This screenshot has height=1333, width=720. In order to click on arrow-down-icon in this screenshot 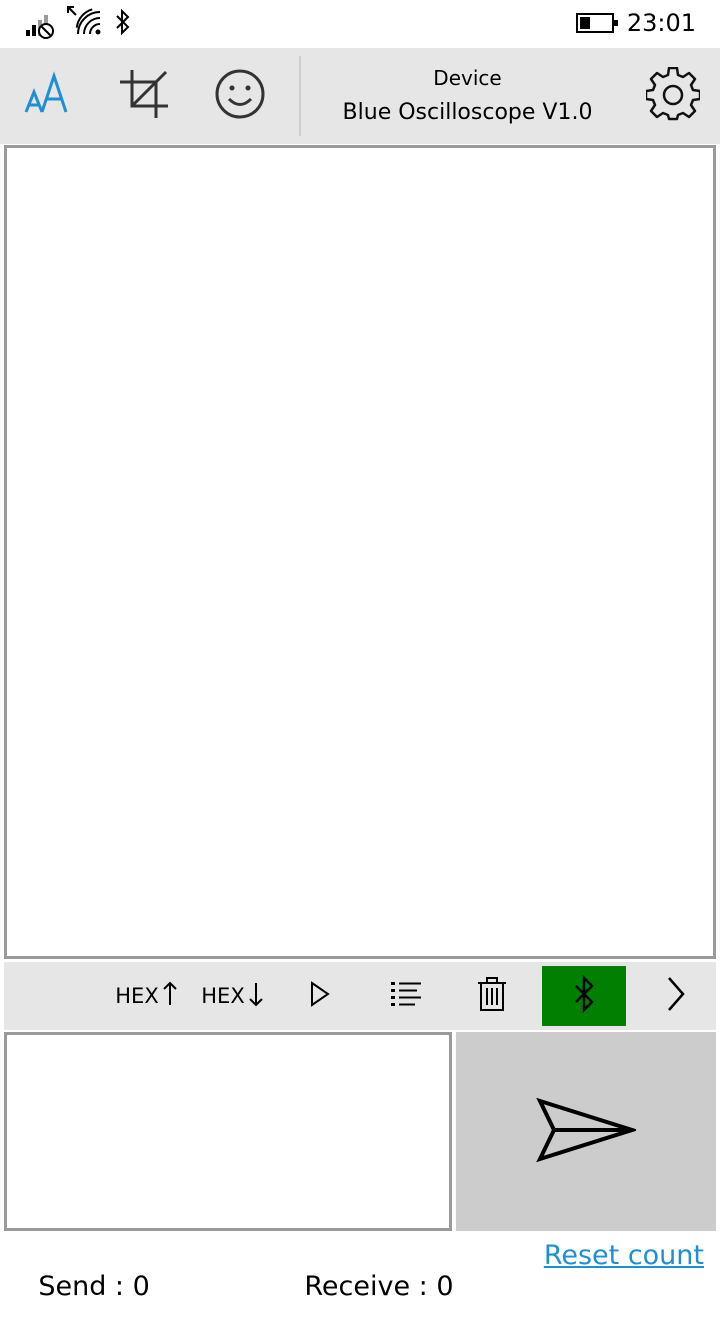, I will do `click(256, 996)`.